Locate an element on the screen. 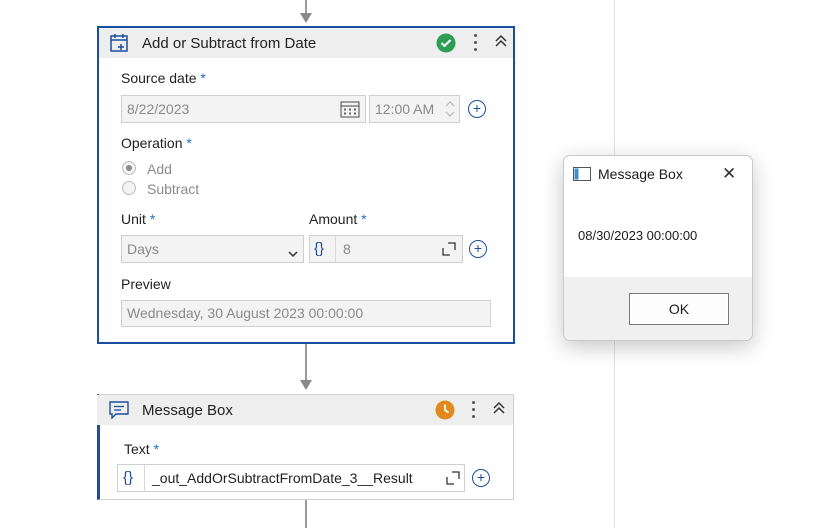 The image size is (829, 528). message-icon is located at coordinates (119, 412).